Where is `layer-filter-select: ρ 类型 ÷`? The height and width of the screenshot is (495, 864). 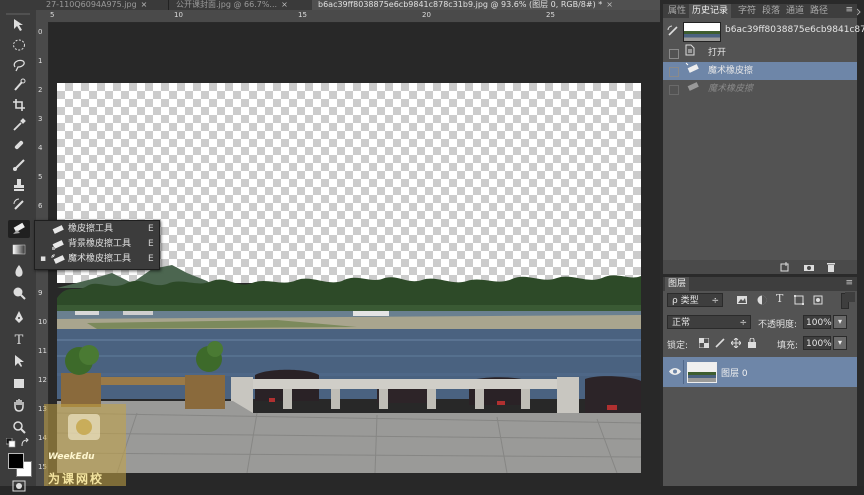
layer-filter-select: ρ 类型 ÷ is located at coordinates (695, 300).